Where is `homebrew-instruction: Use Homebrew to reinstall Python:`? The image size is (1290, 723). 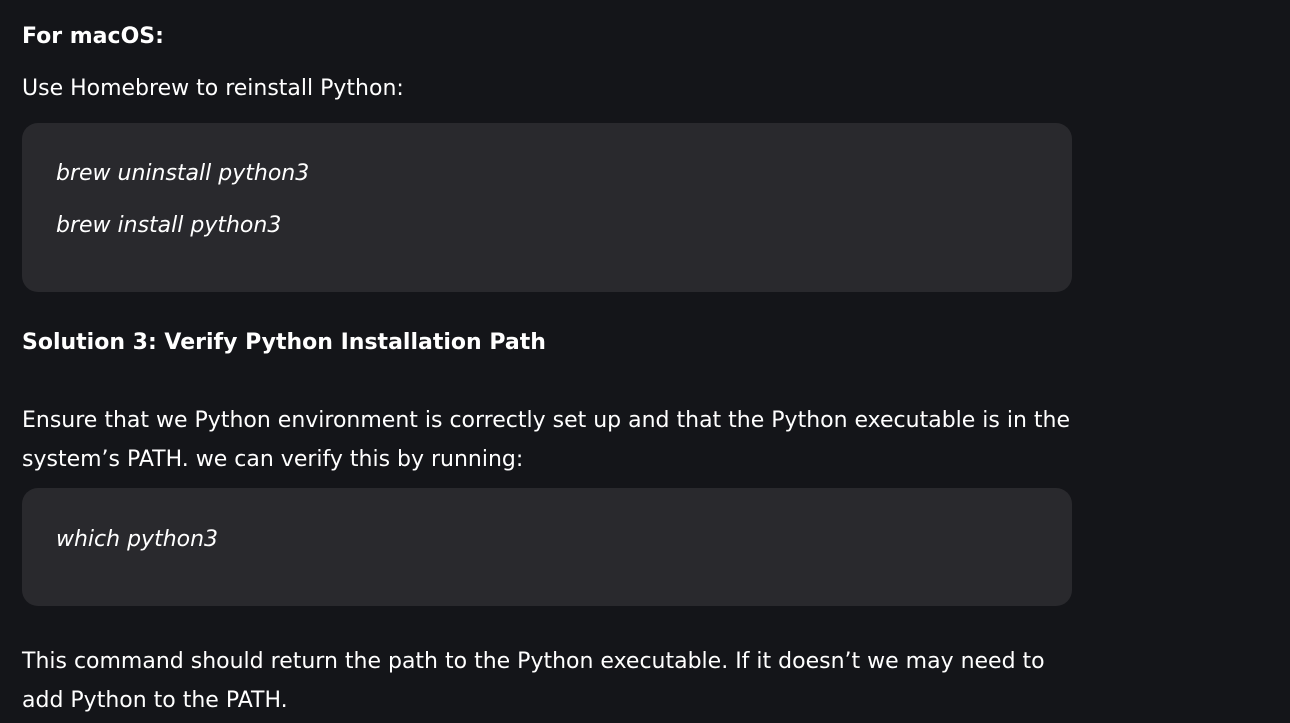 homebrew-instruction: Use Homebrew to reinstall Python: is located at coordinates (213, 88).